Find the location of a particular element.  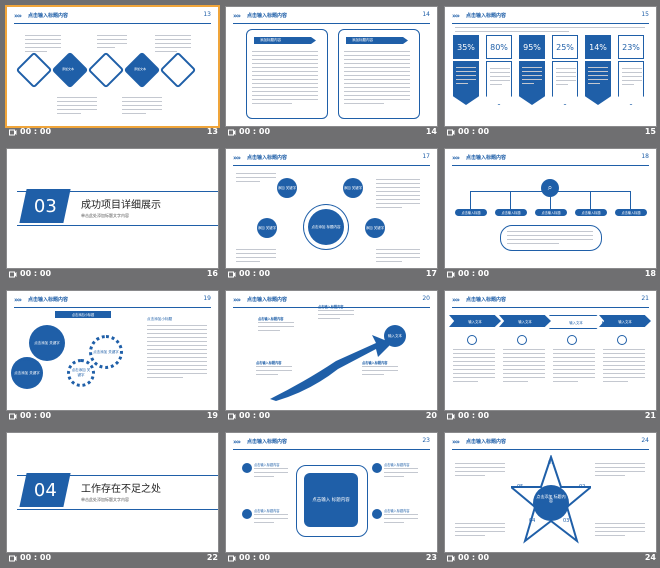

slide-thumbnail-13: »» 点击输入标题内容 13 添加文本 添加文本 添加文本 00 : 00 13 is located at coordinates (111, 71).